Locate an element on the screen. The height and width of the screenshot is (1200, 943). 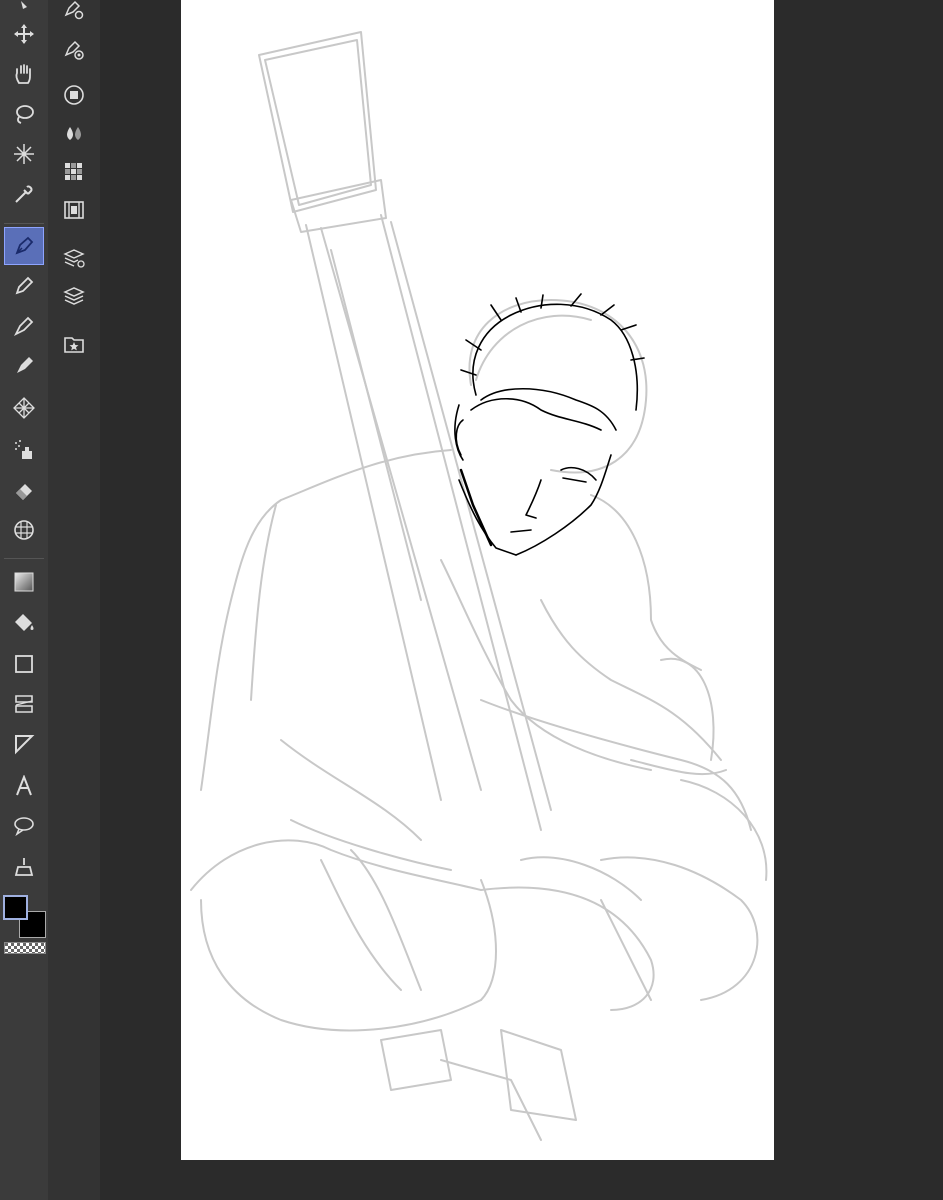
auto-select-tool is located at coordinates (24, 154).